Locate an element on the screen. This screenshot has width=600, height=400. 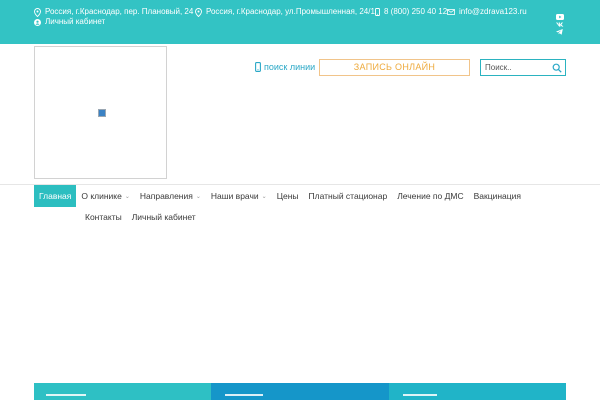
cabinet-link: Личный кабинет is located at coordinates (69, 22).